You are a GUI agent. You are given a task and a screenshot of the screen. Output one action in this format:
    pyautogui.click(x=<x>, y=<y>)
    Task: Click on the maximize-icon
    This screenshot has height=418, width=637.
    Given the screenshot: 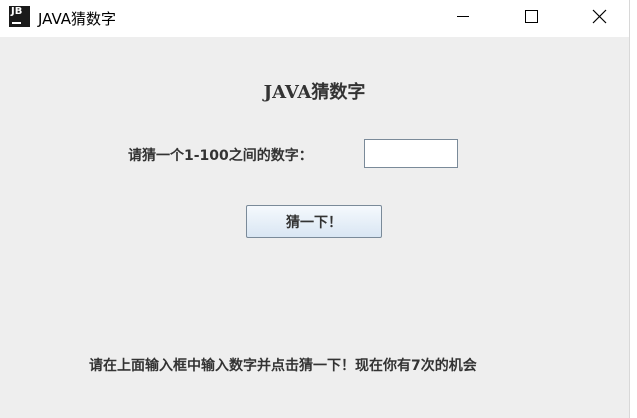 What is the action you would take?
    pyautogui.click(x=531, y=16)
    